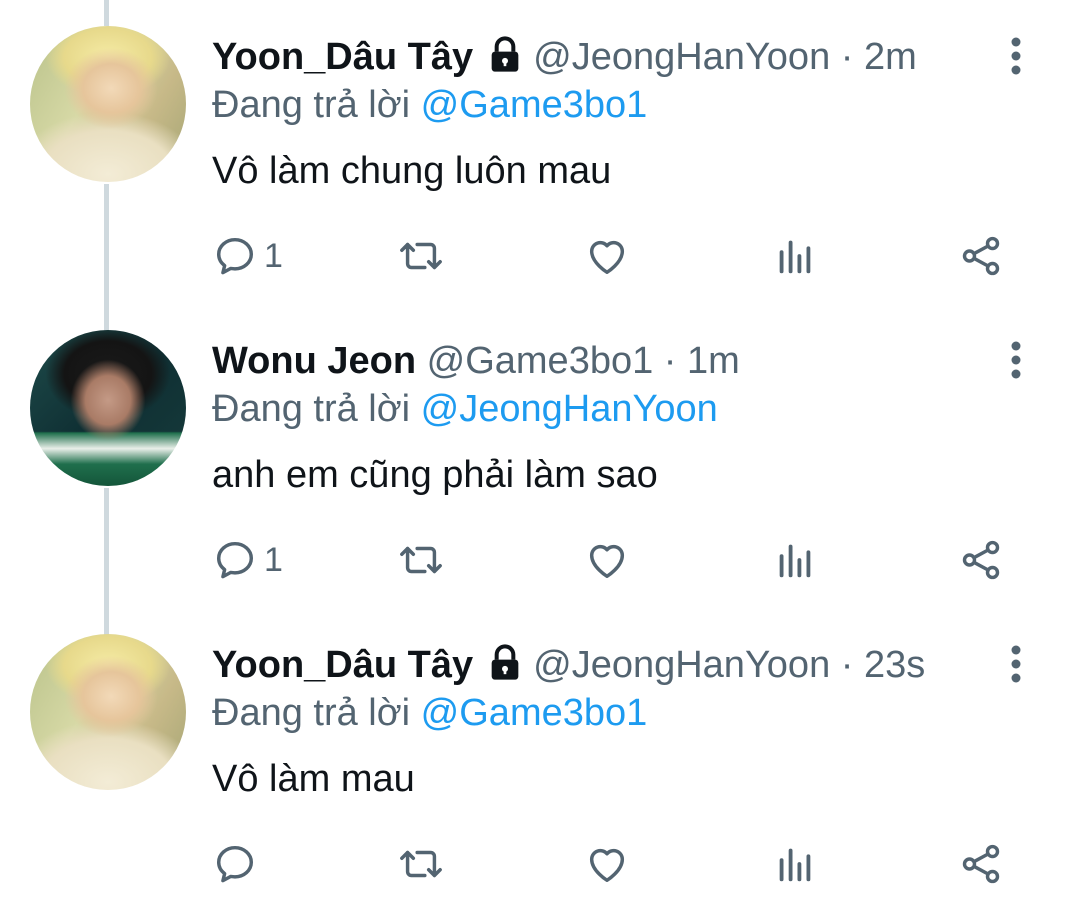 The image size is (1080, 902). What do you see at coordinates (412, 171) in the screenshot?
I see `tweet-text: Vô làm chung luôn mau` at bounding box center [412, 171].